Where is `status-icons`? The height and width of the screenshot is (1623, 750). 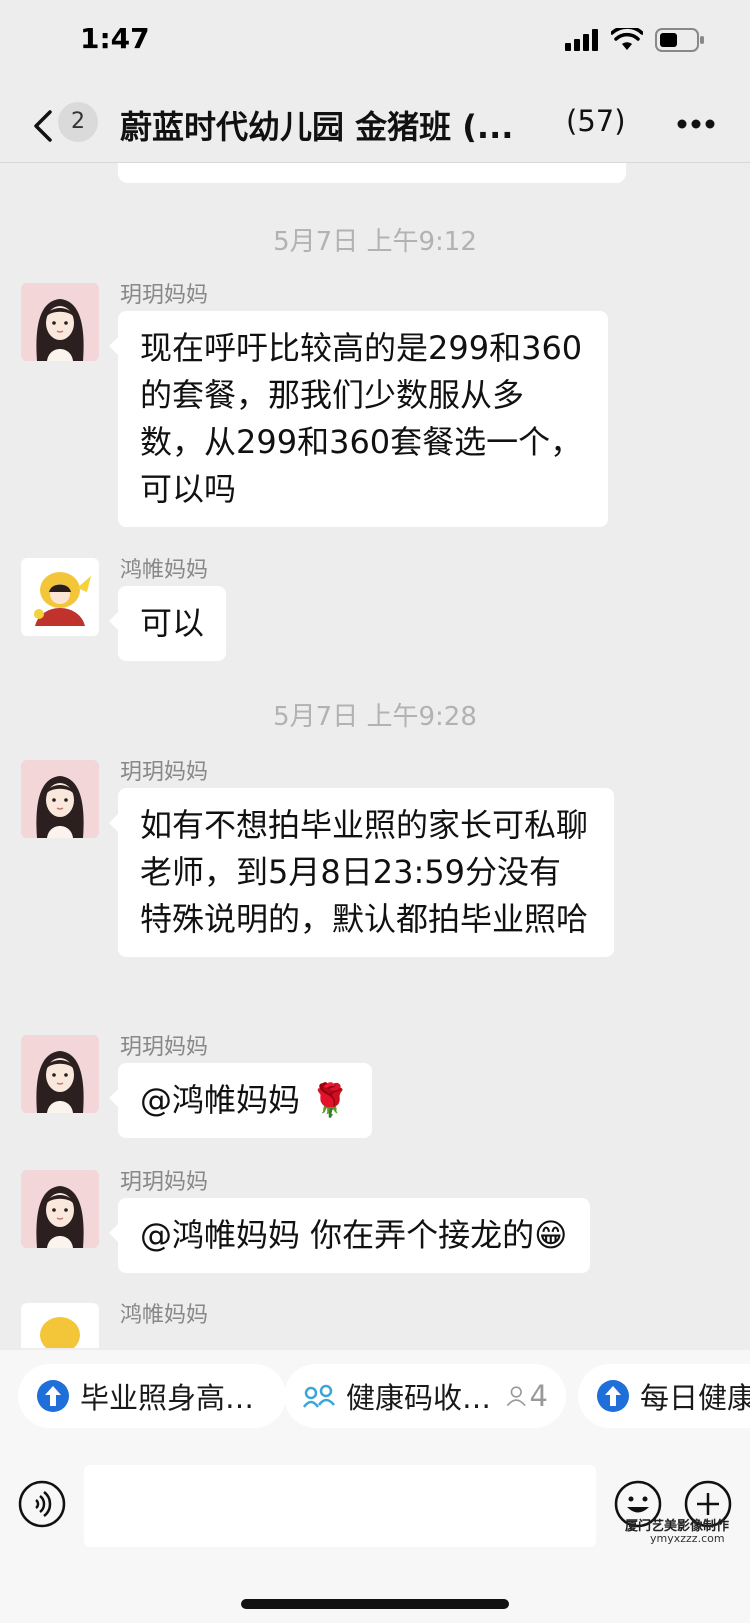
status-icons is located at coordinates (635, 40).